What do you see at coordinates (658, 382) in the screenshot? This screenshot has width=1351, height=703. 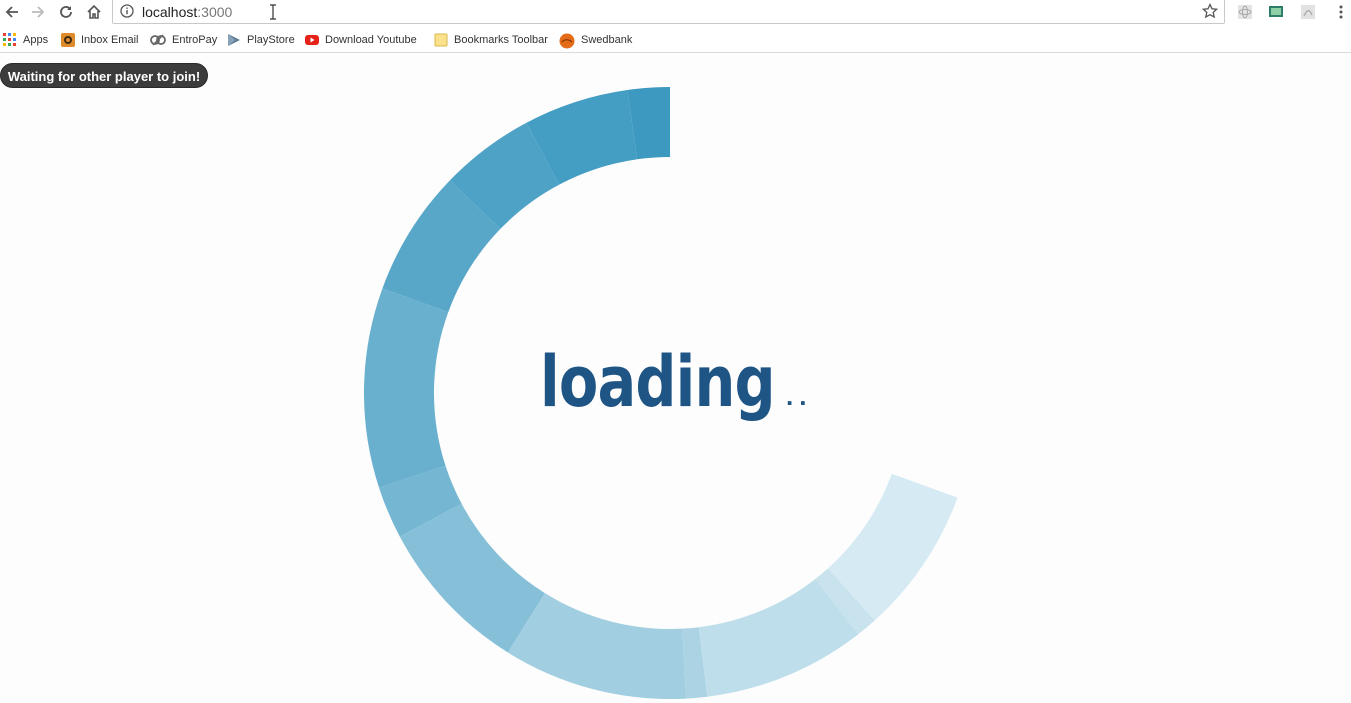 I see `loading-label: loading` at bounding box center [658, 382].